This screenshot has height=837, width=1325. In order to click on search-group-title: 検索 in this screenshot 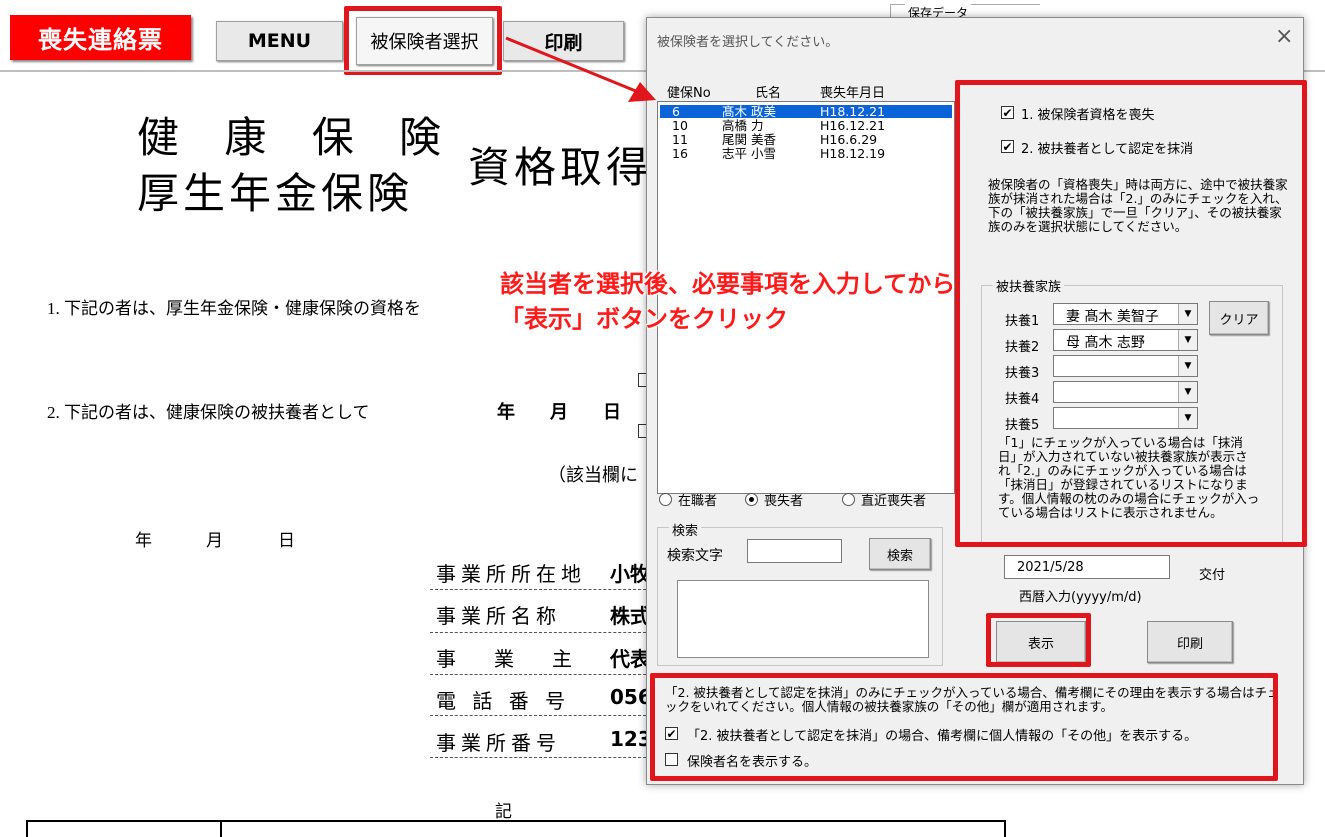, I will do `click(685, 529)`.